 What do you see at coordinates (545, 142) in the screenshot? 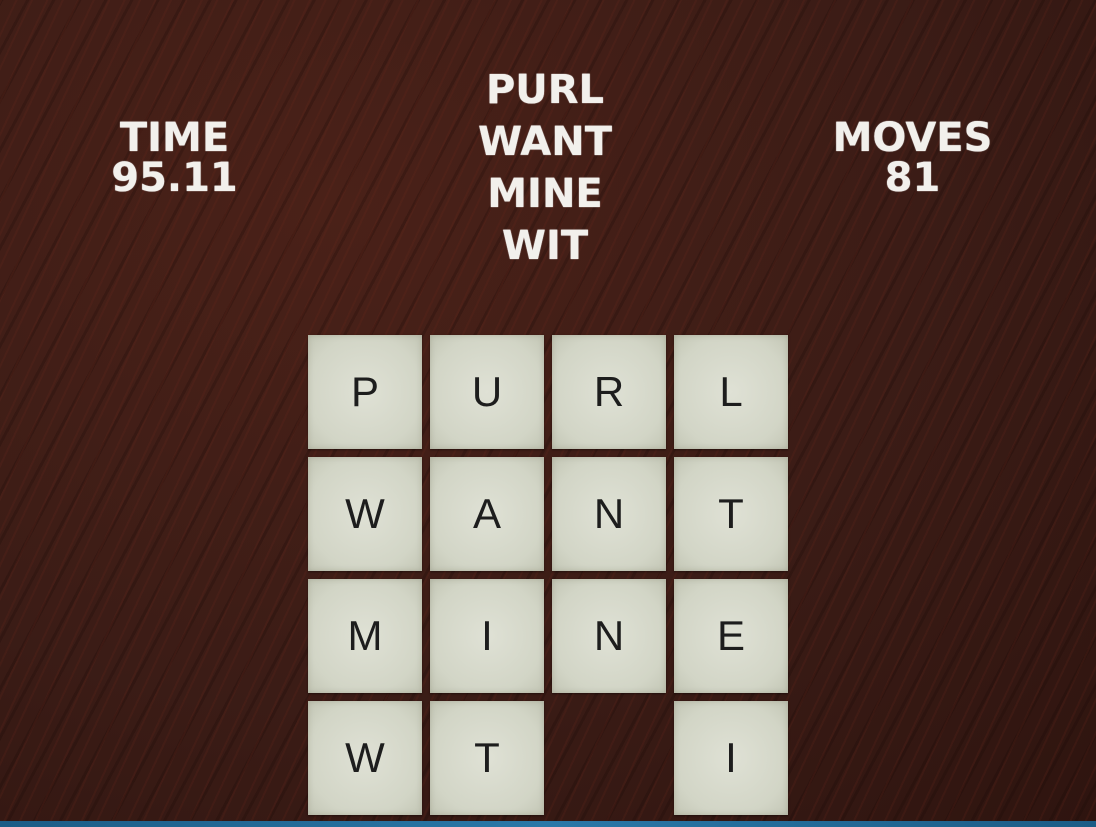
I see `target-word: WANT` at bounding box center [545, 142].